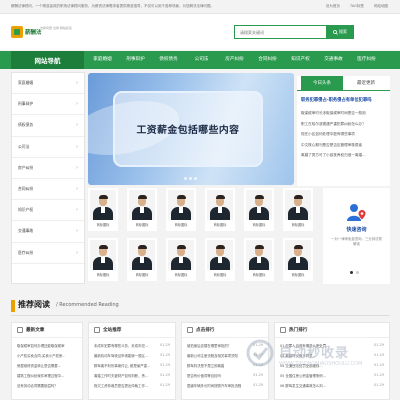 The height and width of the screenshot is (400, 400). Describe the element at coordinates (24, 146) in the screenshot. I see `sidebar-item-label: 公司法` at that location.